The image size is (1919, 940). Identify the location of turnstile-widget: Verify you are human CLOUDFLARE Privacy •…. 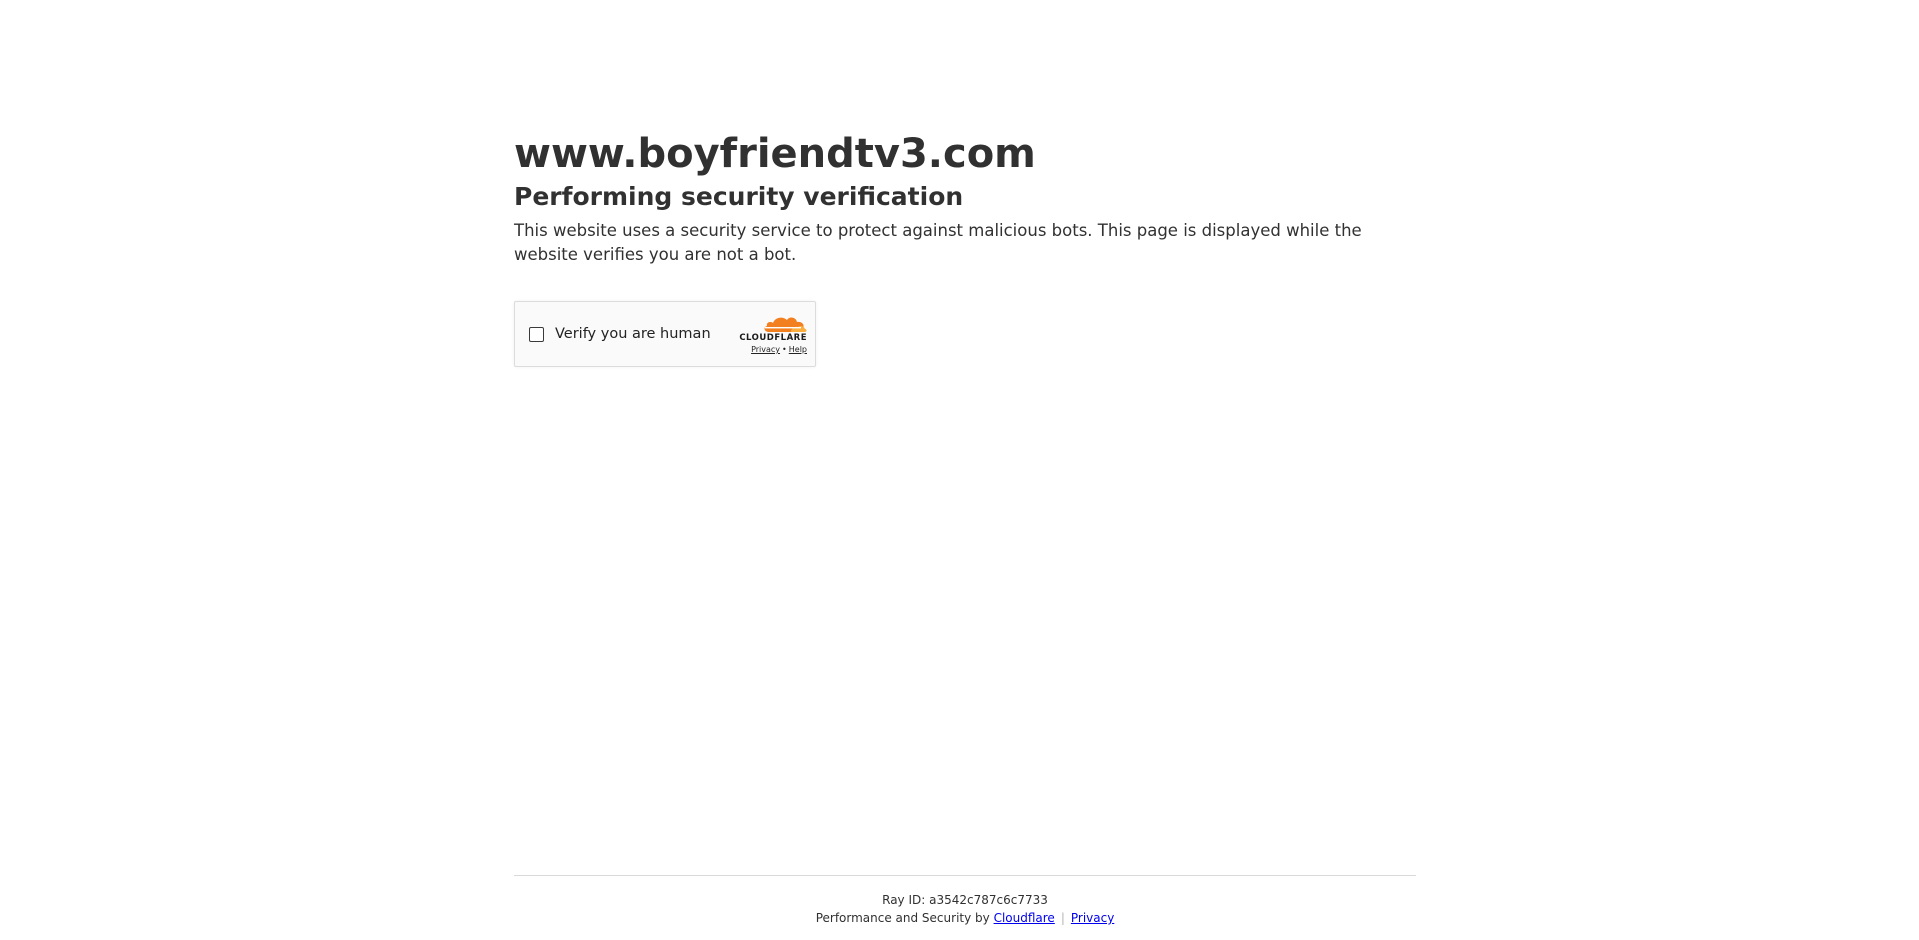
(665, 334).